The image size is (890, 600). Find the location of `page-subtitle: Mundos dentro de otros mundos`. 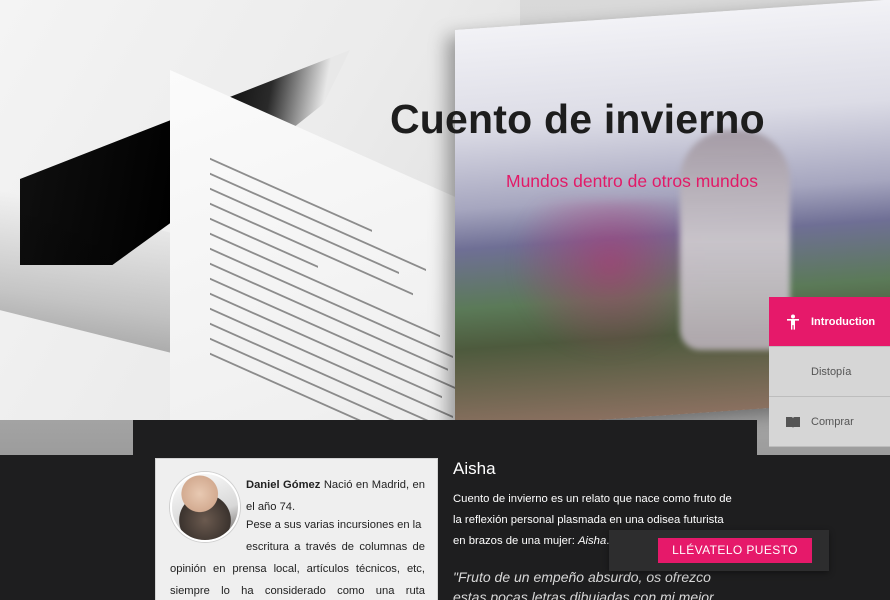

page-subtitle: Mundos dentro de otros mundos is located at coordinates (632, 181).